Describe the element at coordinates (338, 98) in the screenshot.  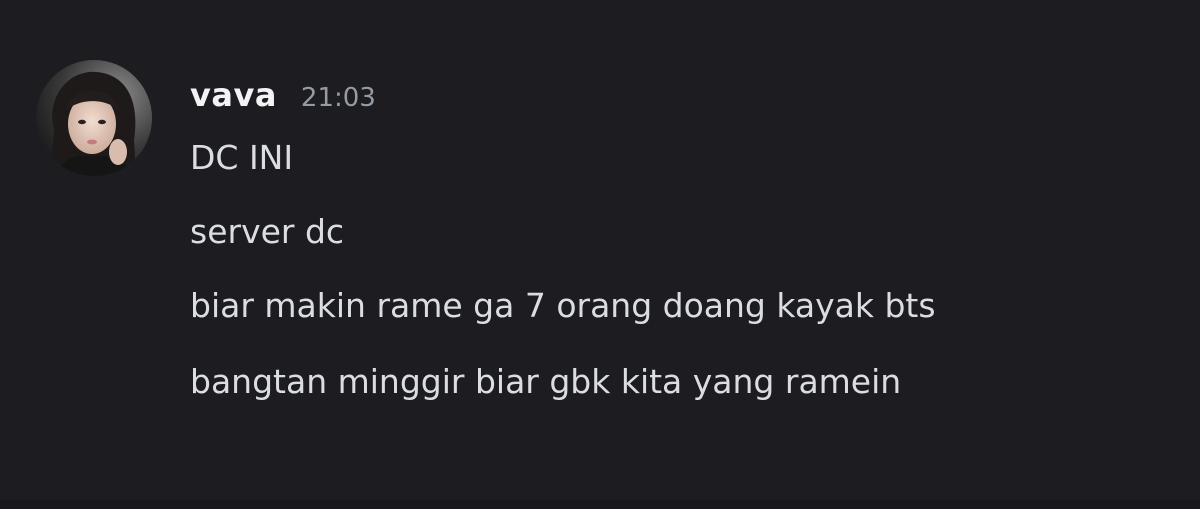
I see `timestamp: 21:03` at that location.